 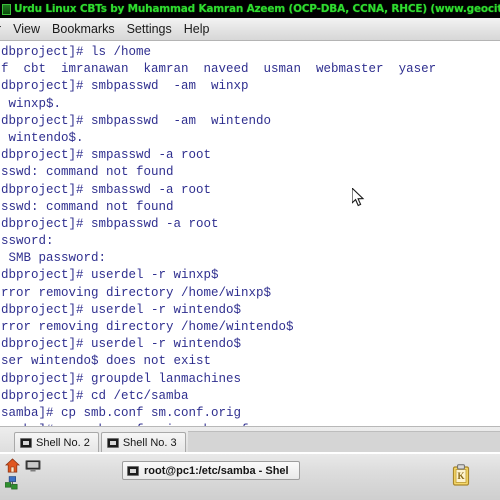 What do you see at coordinates (63, 442) in the screenshot?
I see `shell-tab-label: Shell No. 2` at bounding box center [63, 442].